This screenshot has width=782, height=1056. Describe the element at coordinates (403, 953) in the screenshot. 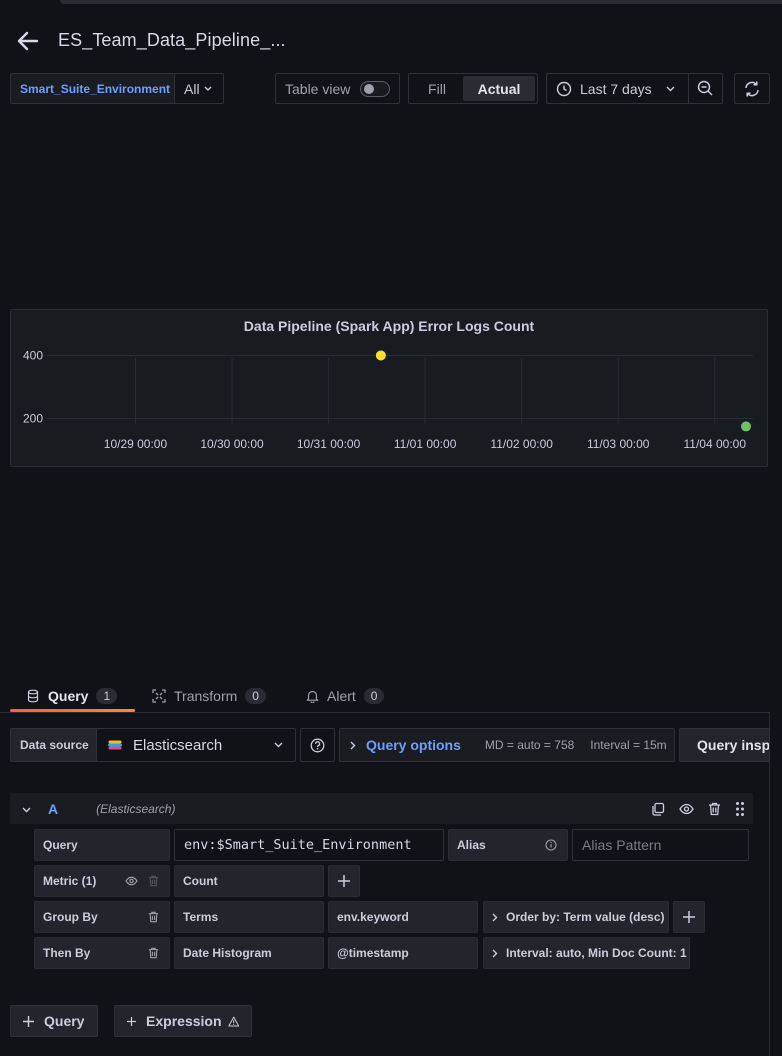

I see `thenby-field-select: @timestamp` at that location.